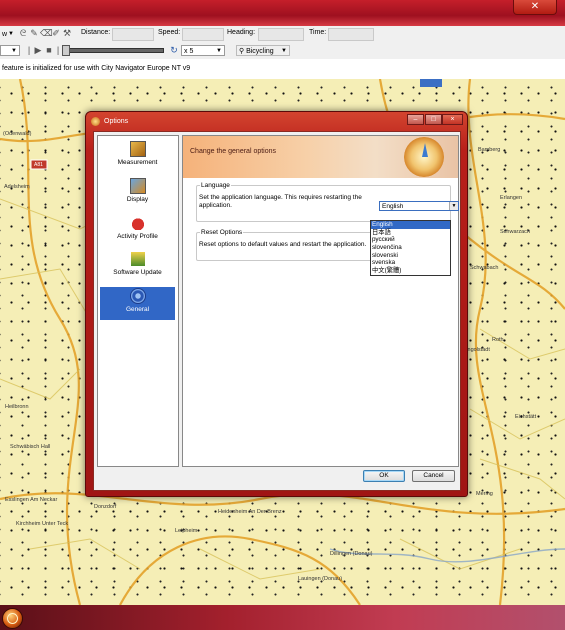 The image size is (565, 630). What do you see at coordinates (137, 236) in the screenshot?
I see `nav-item-label: Activity Profile` at bounding box center [137, 236].